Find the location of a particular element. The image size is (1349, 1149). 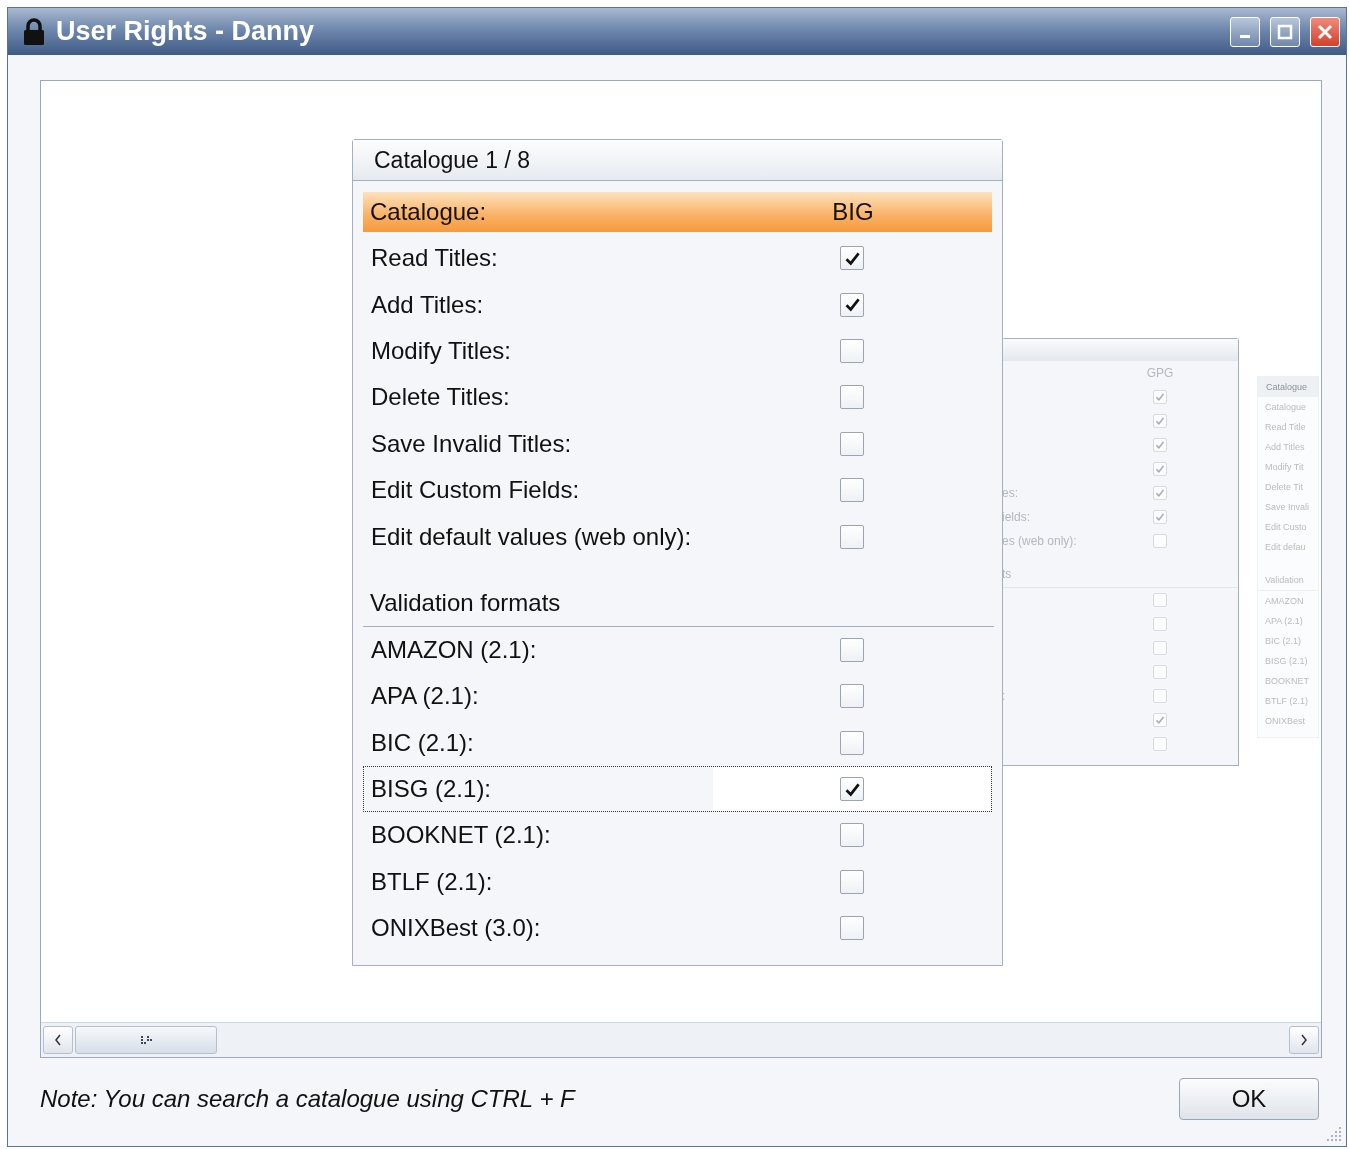

format-label: BIC (2.1) is located at coordinates (1283, 641).